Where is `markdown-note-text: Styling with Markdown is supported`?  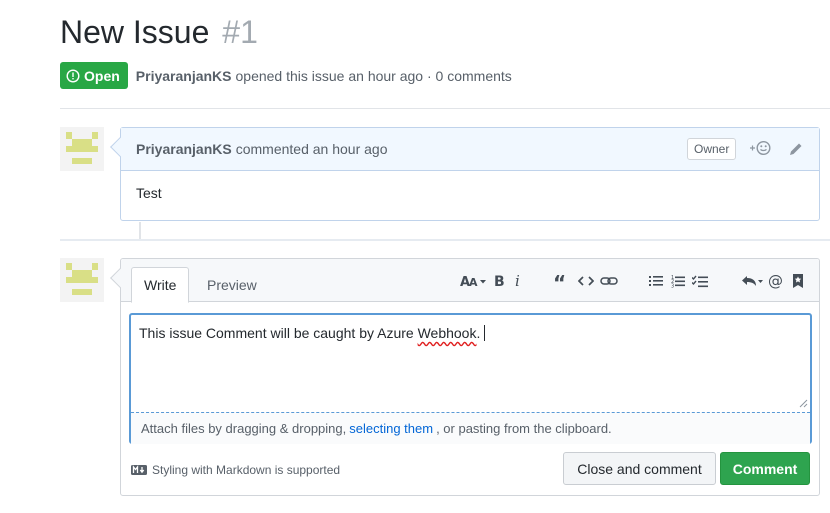
markdown-note-text: Styling with Markdown is supported is located at coordinates (246, 470).